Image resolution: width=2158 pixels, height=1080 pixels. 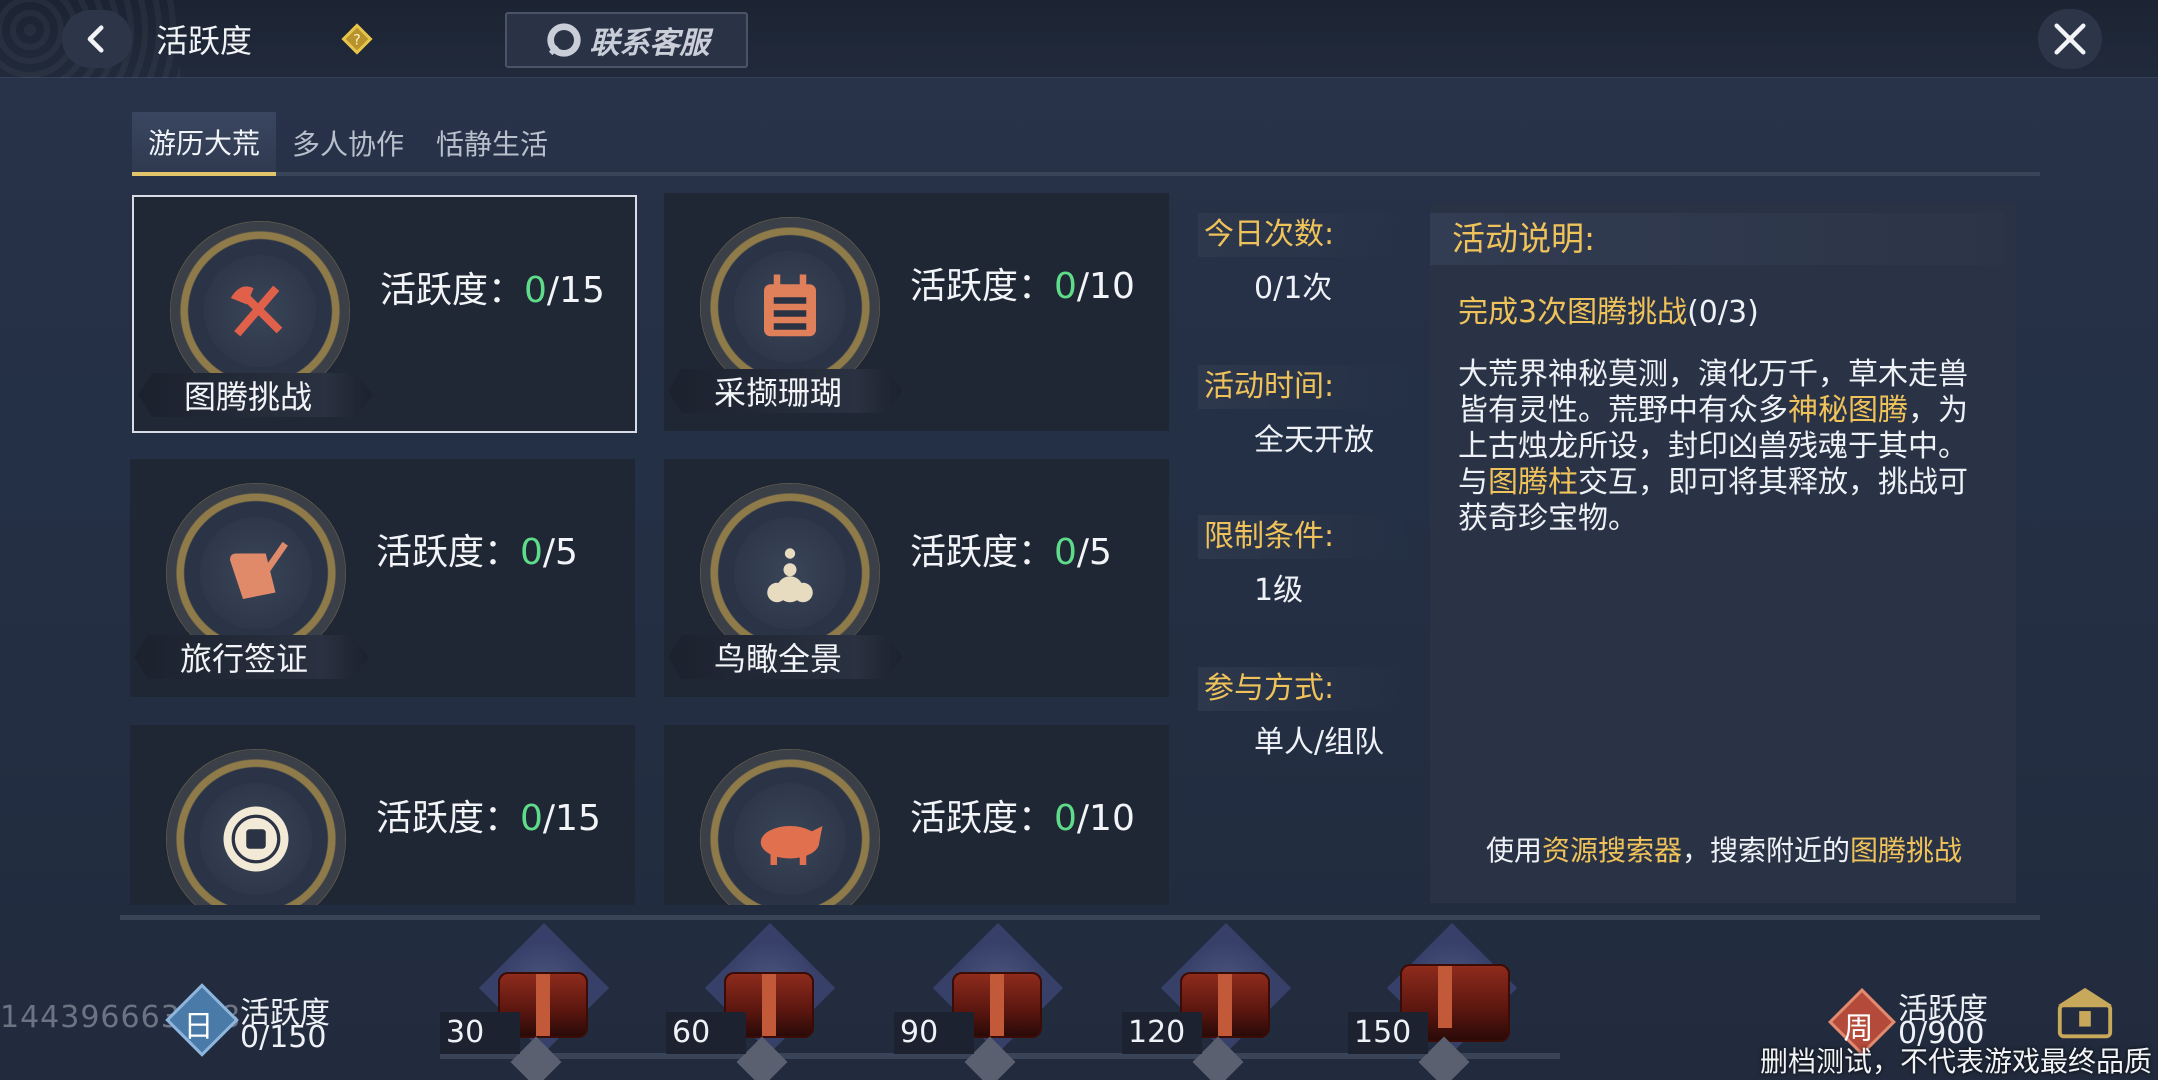 I want to click on reward-chest-90: 90, so click(x=979, y=1001).